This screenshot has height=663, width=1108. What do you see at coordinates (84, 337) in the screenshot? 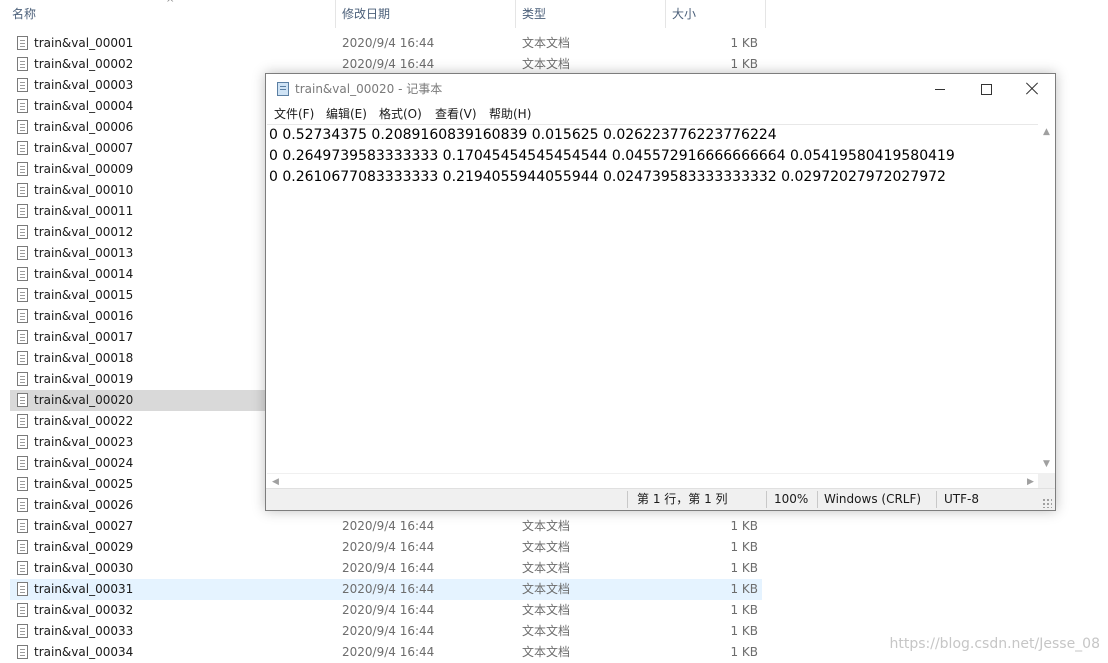
I see `file-name: train&val_00017` at bounding box center [84, 337].